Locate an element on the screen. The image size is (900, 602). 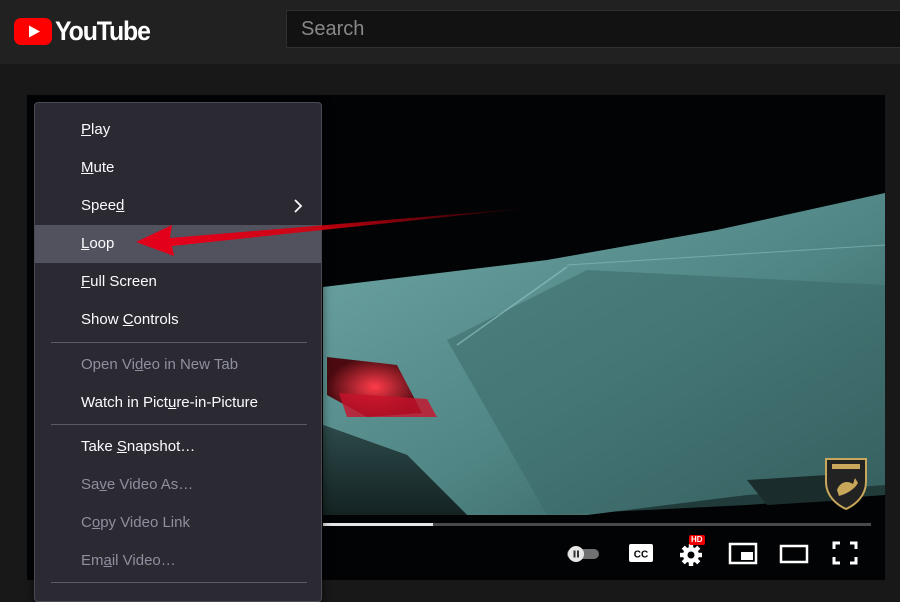
menu-item-full-screen: Full Screen is located at coordinates (178, 282).